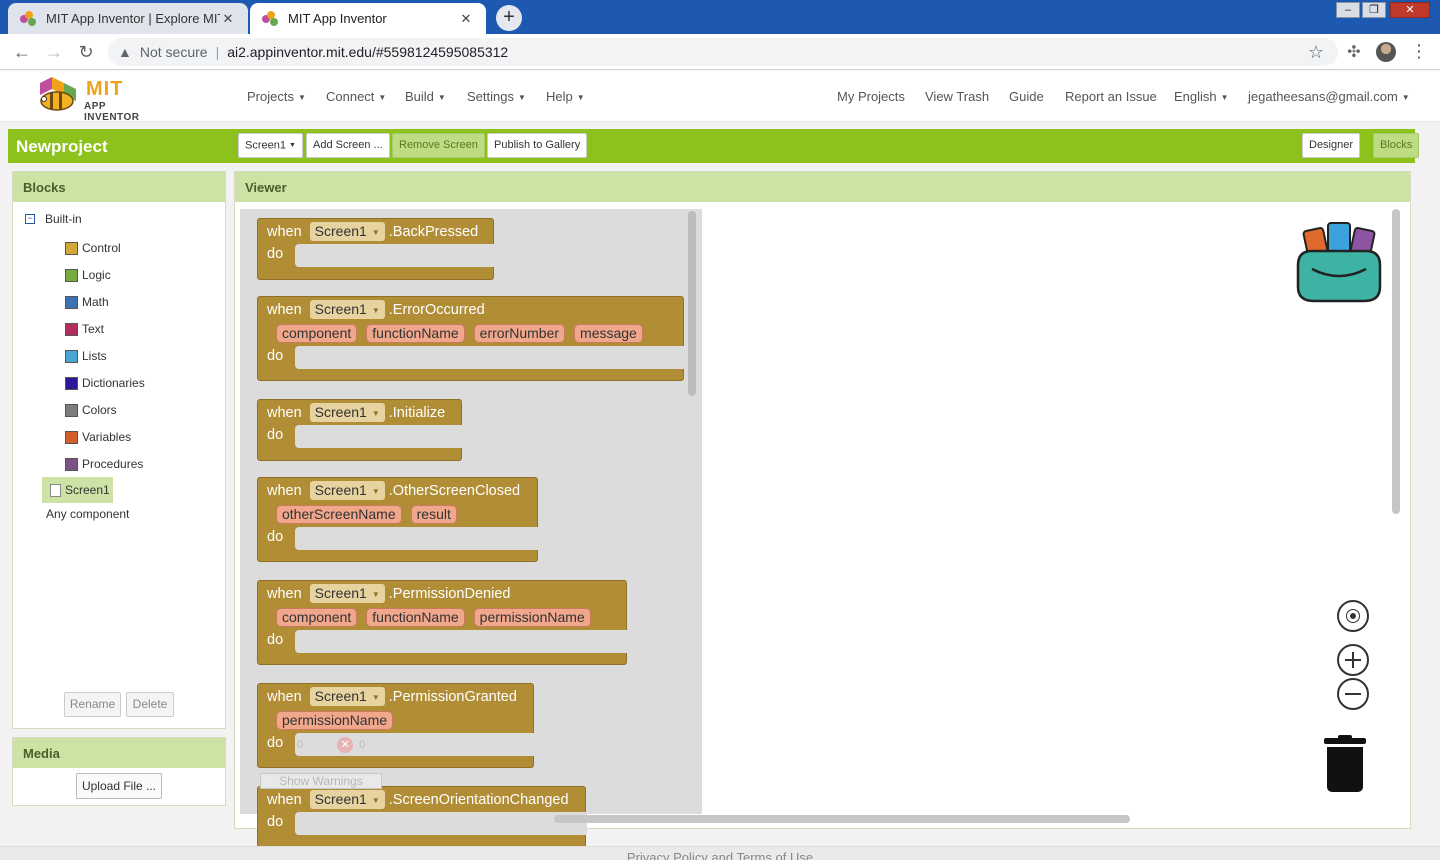  Describe the element at coordinates (270, 145) in the screenshot. I see `screen-select-dropdown: Screen1 ▼` at that location.